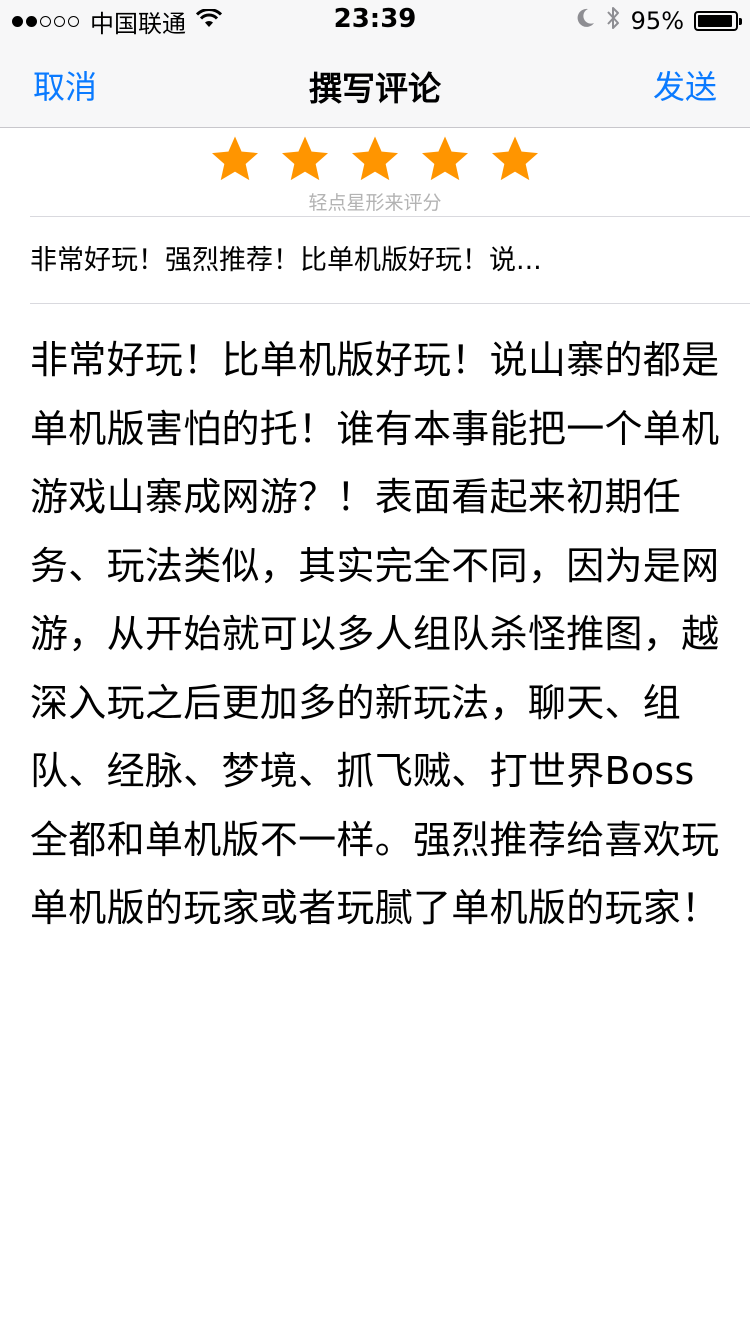 The image size is (750, 1334). Describe the element at coordinates (685, 85) in the screenshot. I see `send-button: 发送` at that location.